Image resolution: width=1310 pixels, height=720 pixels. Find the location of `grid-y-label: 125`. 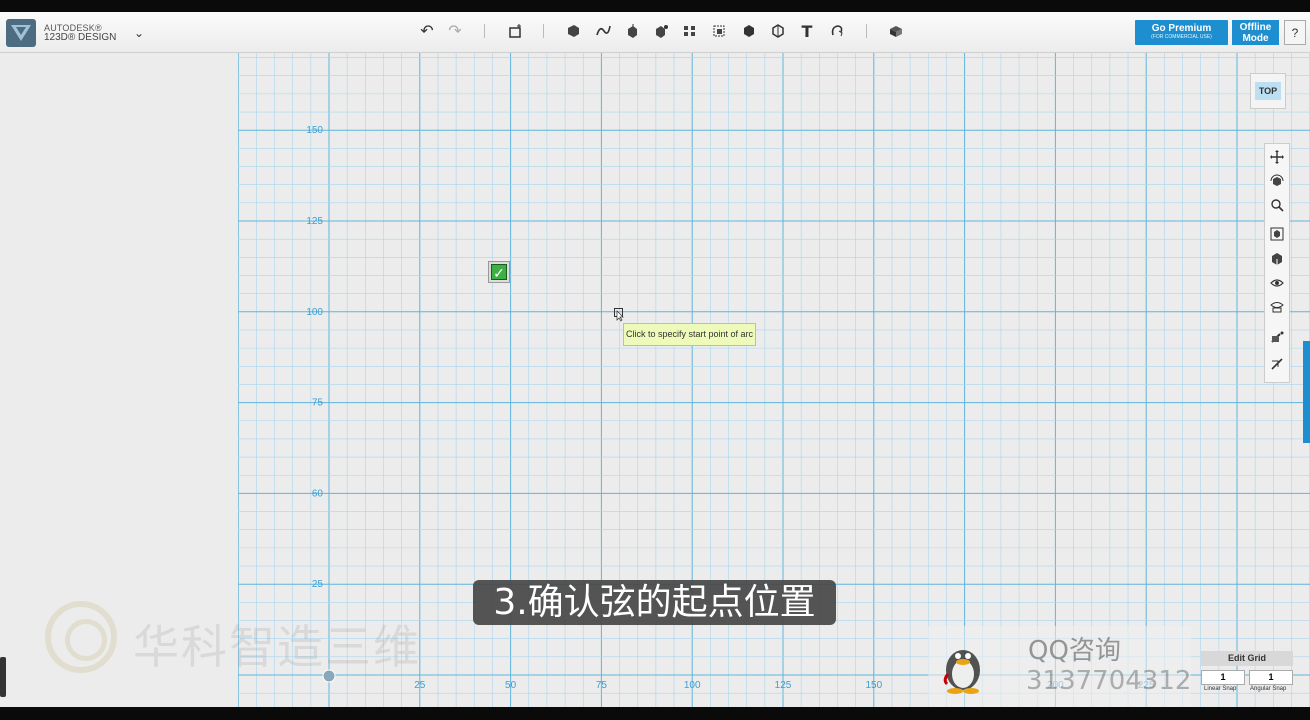

grid-y-label: 125 is located at coordinates (314, 221).